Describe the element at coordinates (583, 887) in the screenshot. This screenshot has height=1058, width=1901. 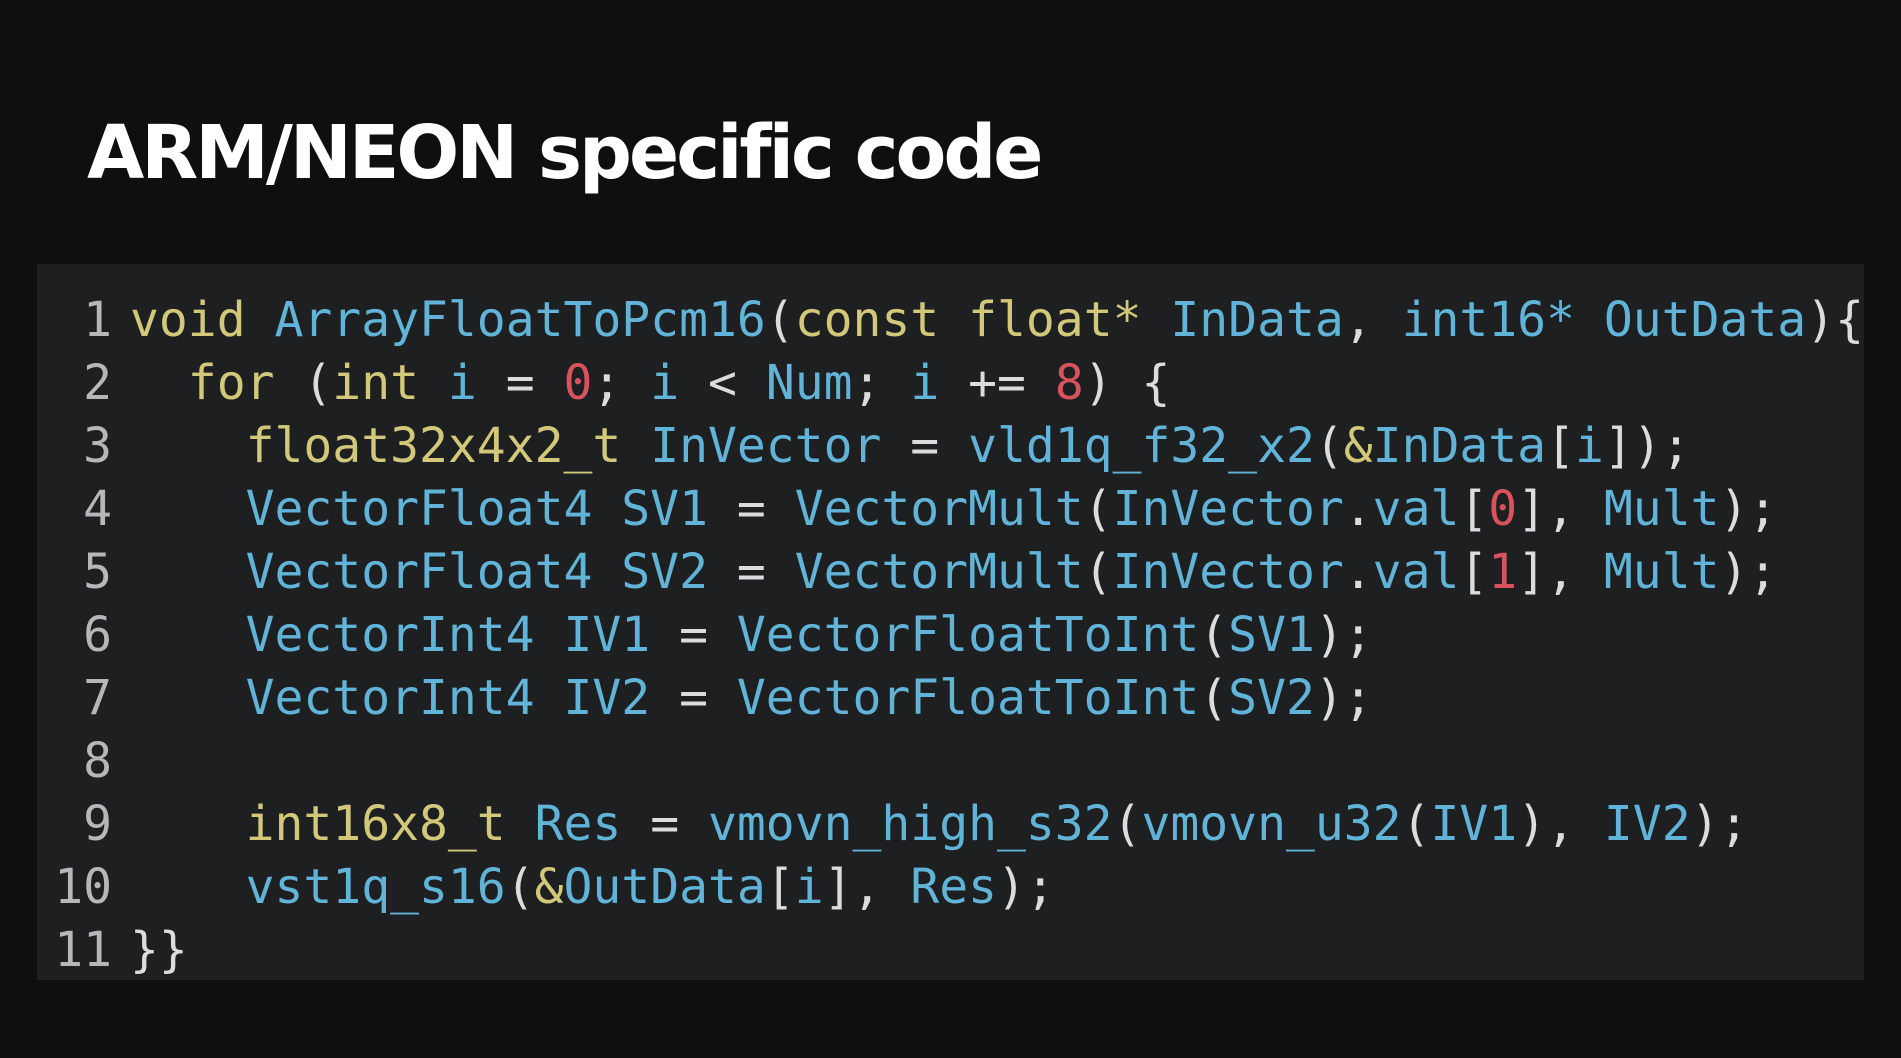
I see `line-content: vst1q_s16(&OutData[i], Res);` at that location.